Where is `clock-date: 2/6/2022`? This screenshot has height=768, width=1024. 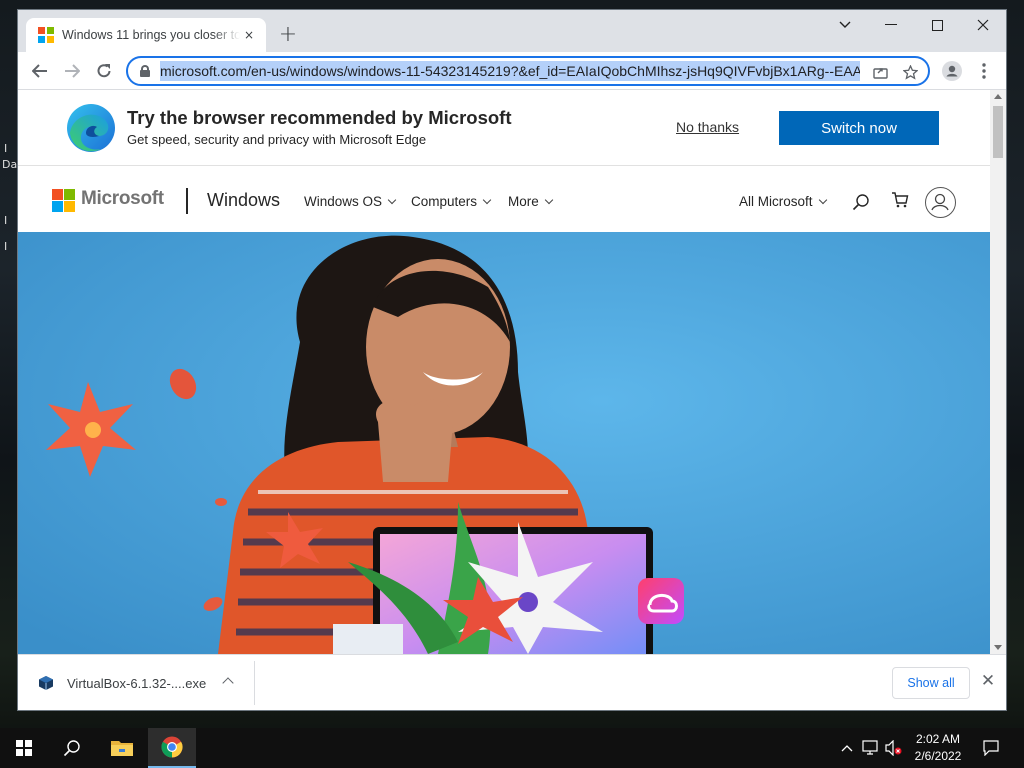 clock-date: 2/6/2022 is located at coordinates (938, 756).